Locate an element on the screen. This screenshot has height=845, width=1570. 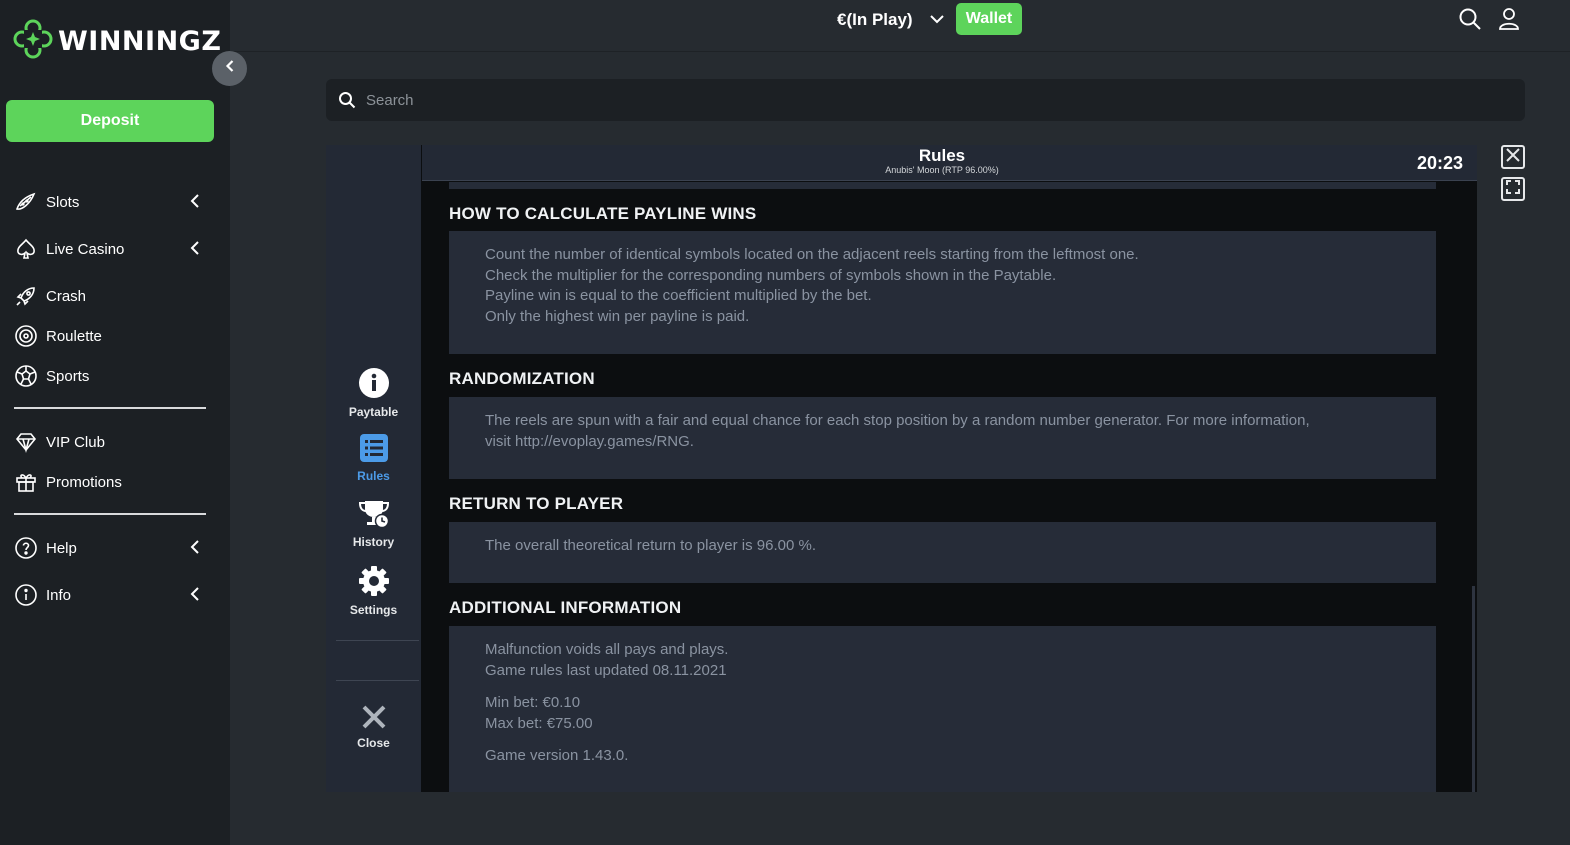
section-heading: HOW TO CALCULATE PAYLINE WINS is located at coordinates (603, 213).